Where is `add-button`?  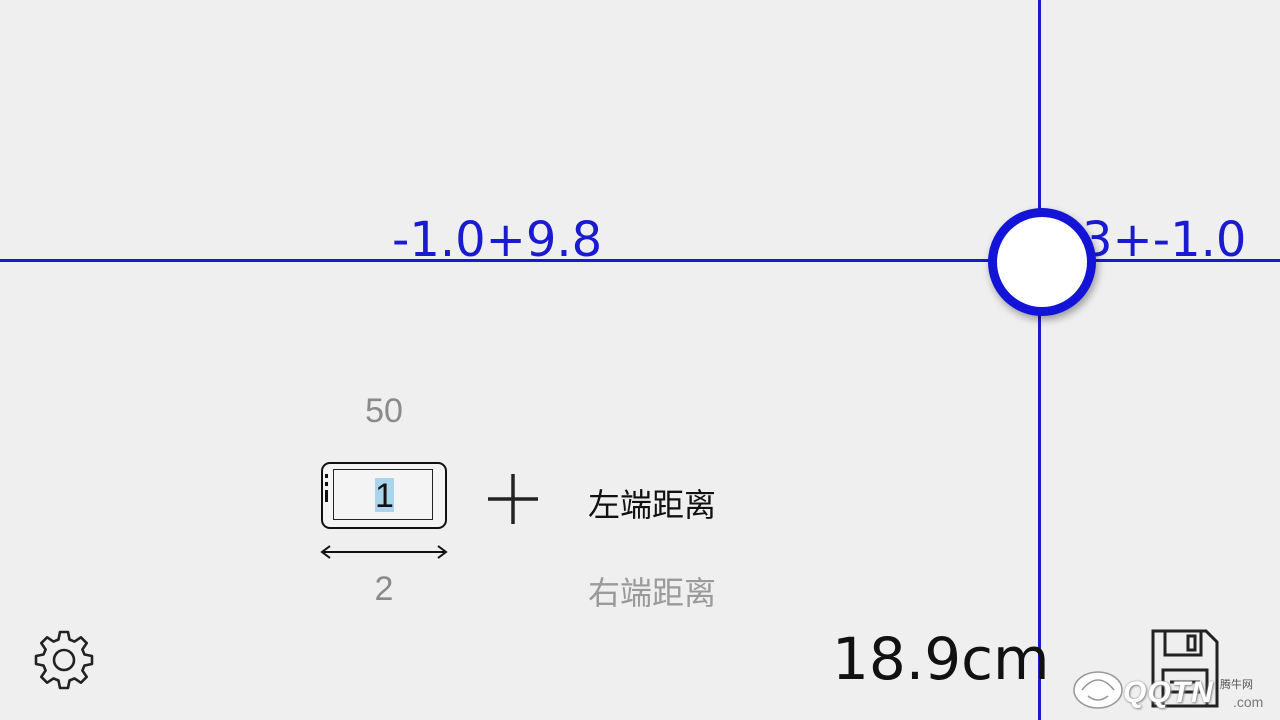
add-button is located at coordinates (513, 499).